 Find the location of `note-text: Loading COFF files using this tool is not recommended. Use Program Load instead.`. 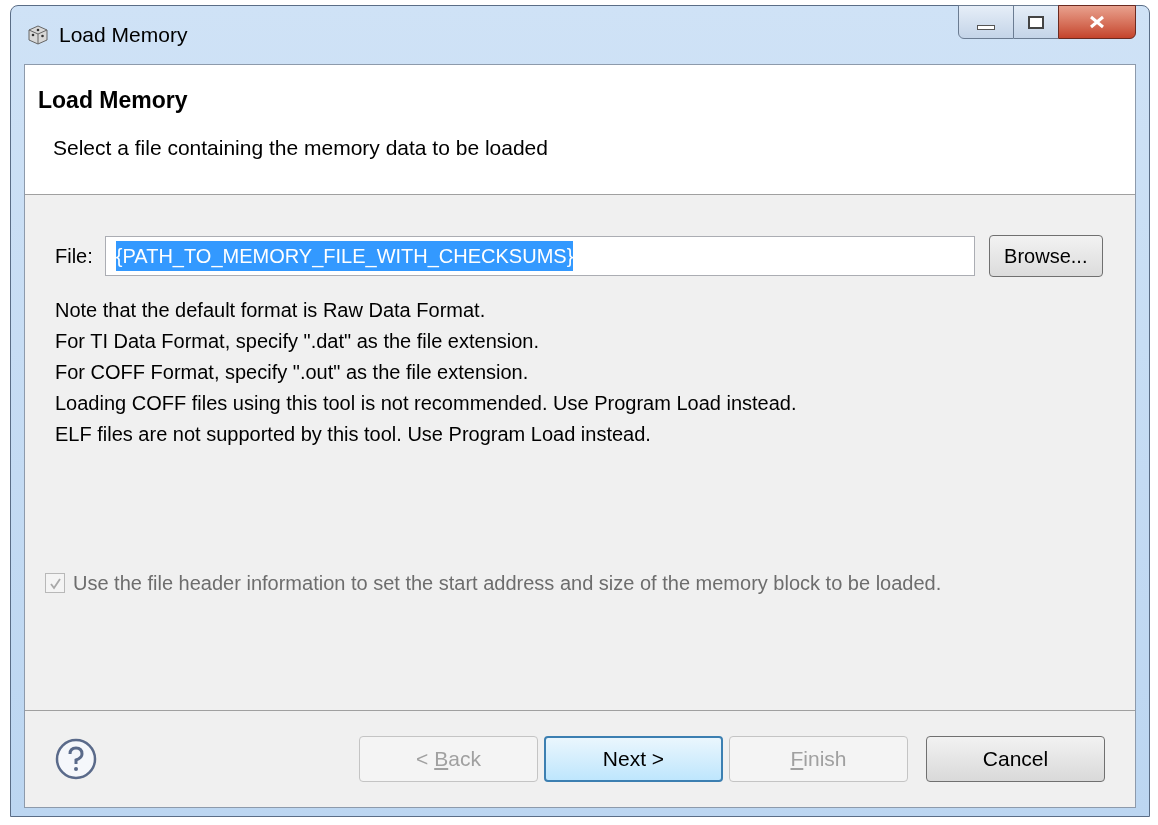

note-text: Loading COFF files using this tool is not recommended. Use Program Load instead. is located at coordinates (426, 403).